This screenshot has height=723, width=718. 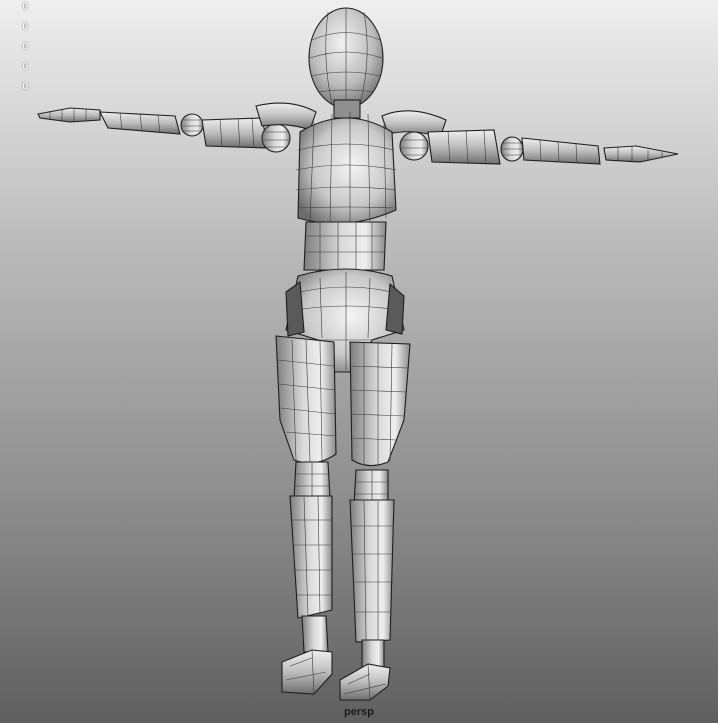 I want to click on camera-label: persp, so click(x=359, y=712).